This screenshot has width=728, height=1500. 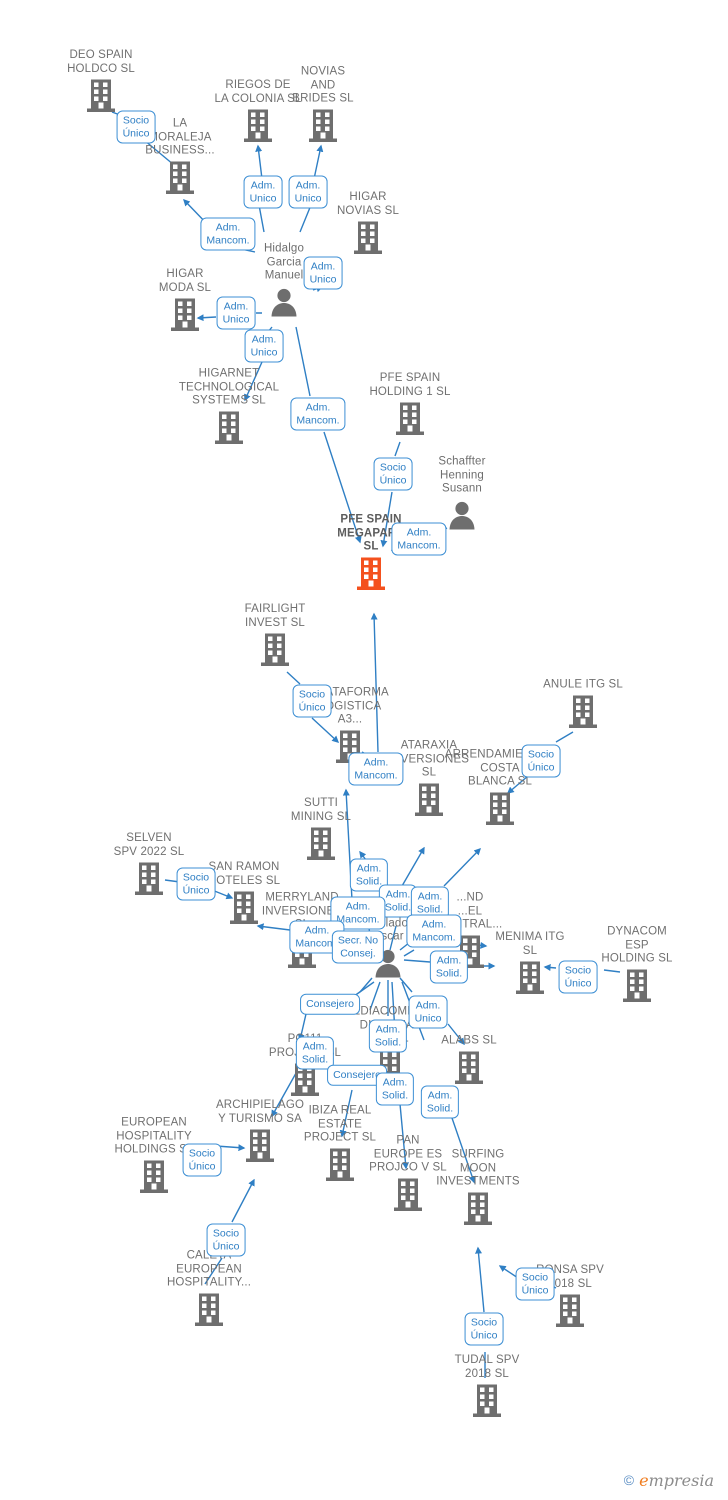 I want to click on empresia-watermark: © empresia, so click(x=669, y=1480).